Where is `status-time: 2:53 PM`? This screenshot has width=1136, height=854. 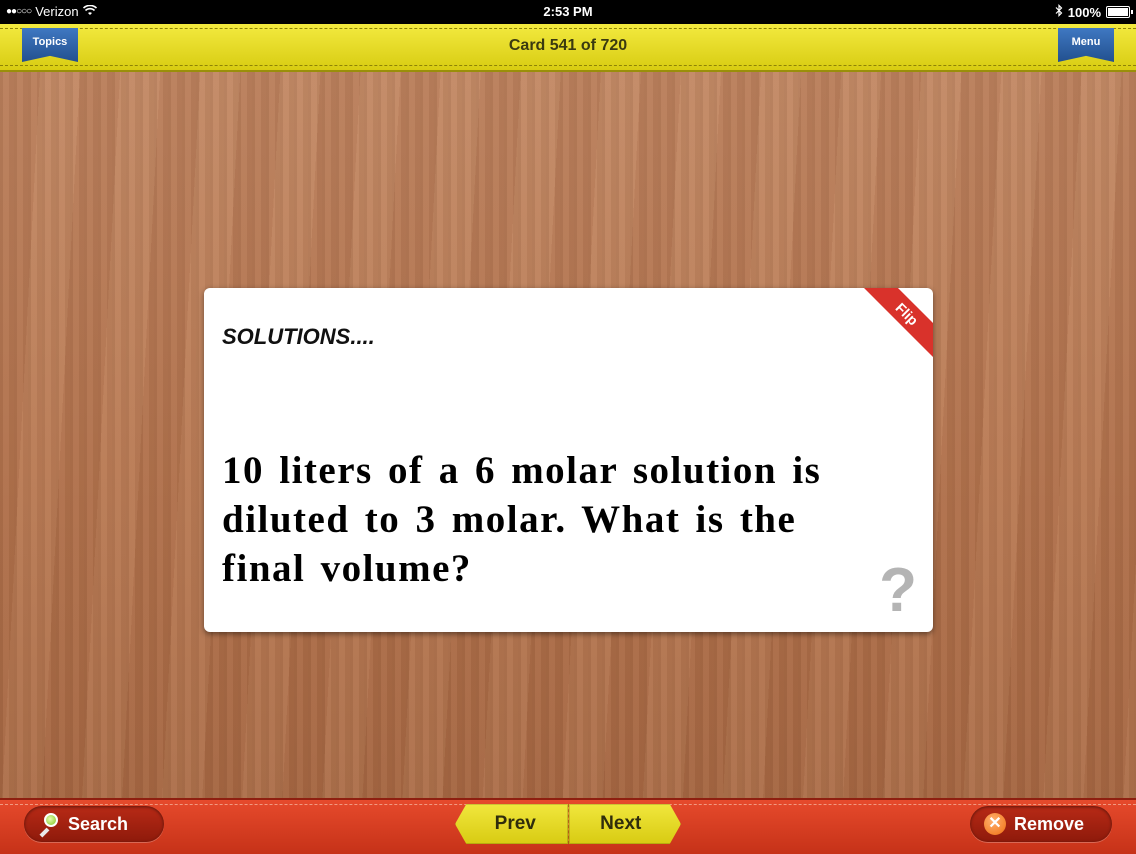
status-time: 2:53 PM is located at coordinates (568, 11).